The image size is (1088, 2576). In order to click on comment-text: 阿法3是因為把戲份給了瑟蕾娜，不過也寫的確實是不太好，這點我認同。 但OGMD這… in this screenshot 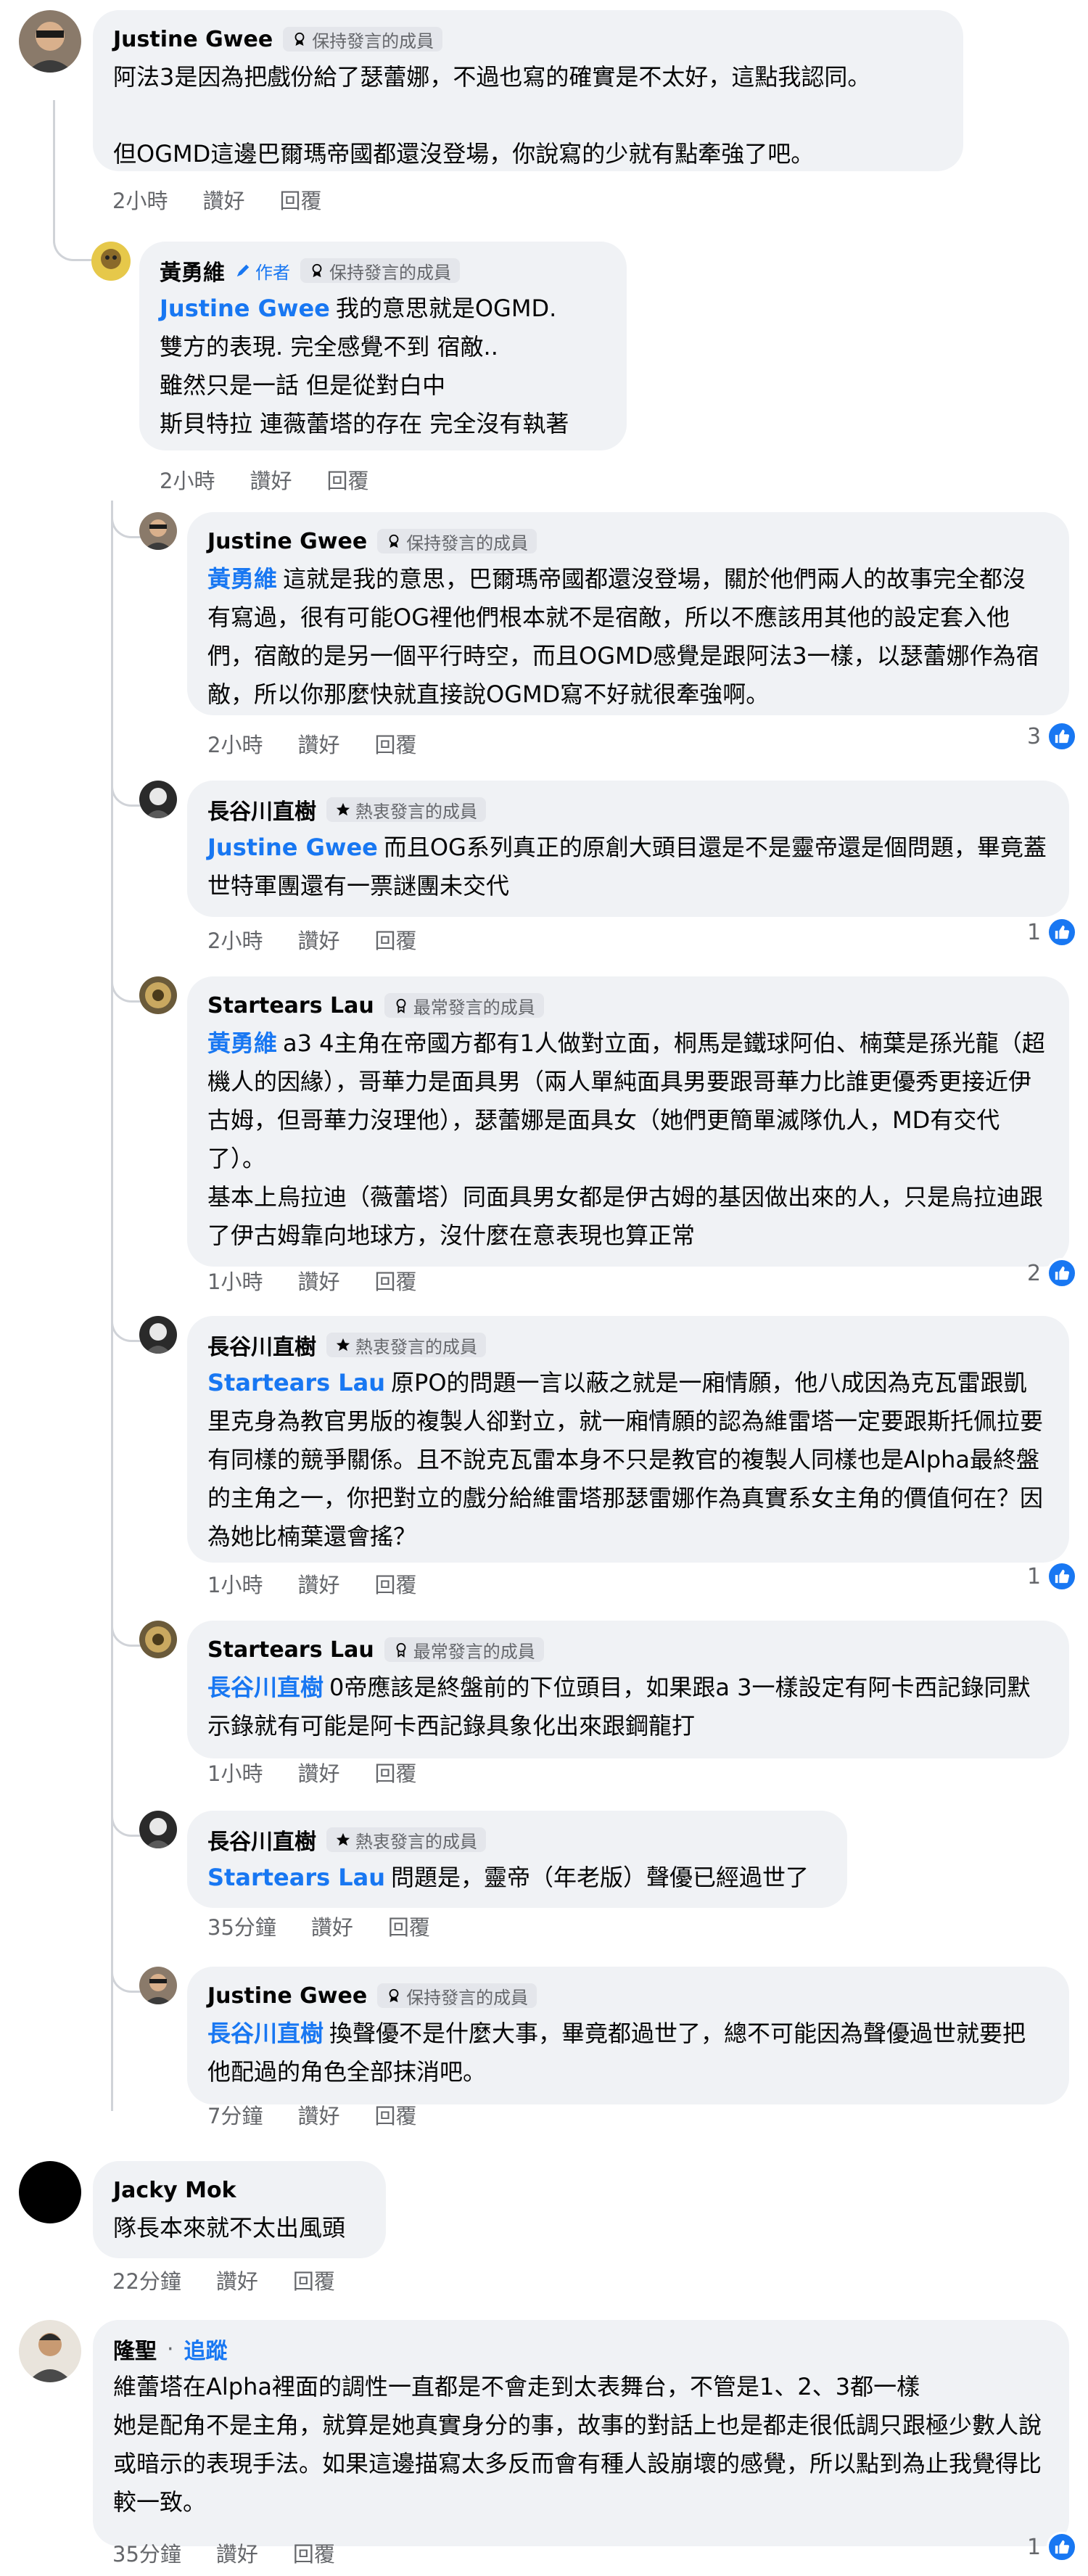, I will do `click(492, 115)`.